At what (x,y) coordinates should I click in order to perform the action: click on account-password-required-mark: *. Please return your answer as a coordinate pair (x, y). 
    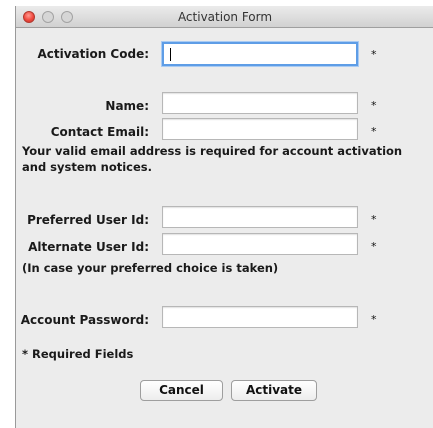
    Looking at the image, I should click on (374, 319).